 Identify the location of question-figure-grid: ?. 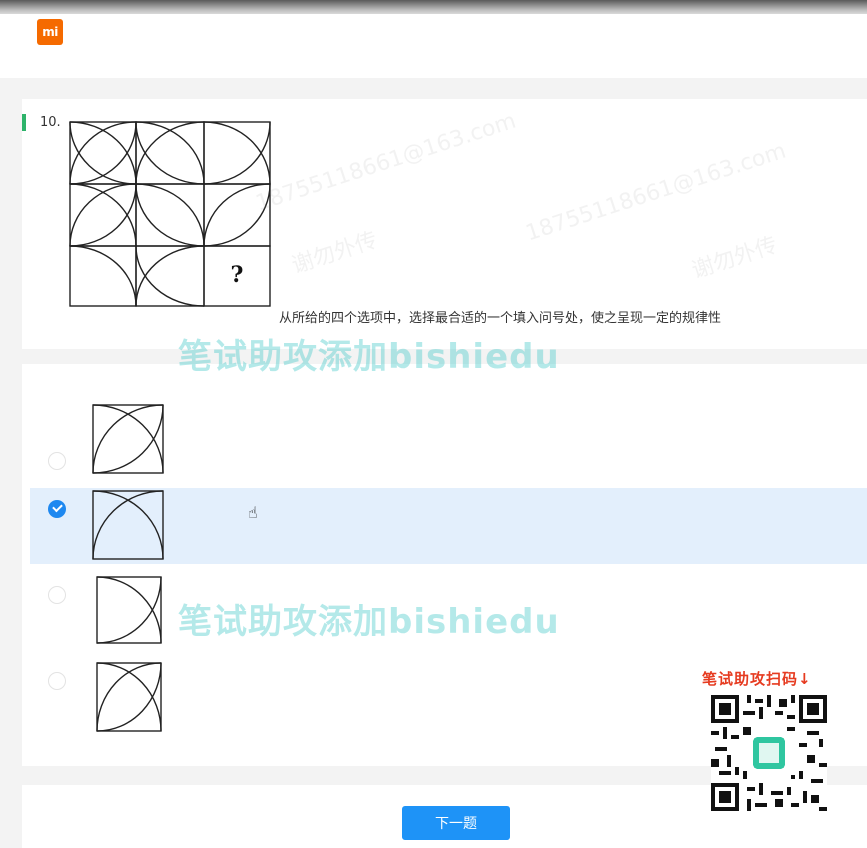
(170, 214).